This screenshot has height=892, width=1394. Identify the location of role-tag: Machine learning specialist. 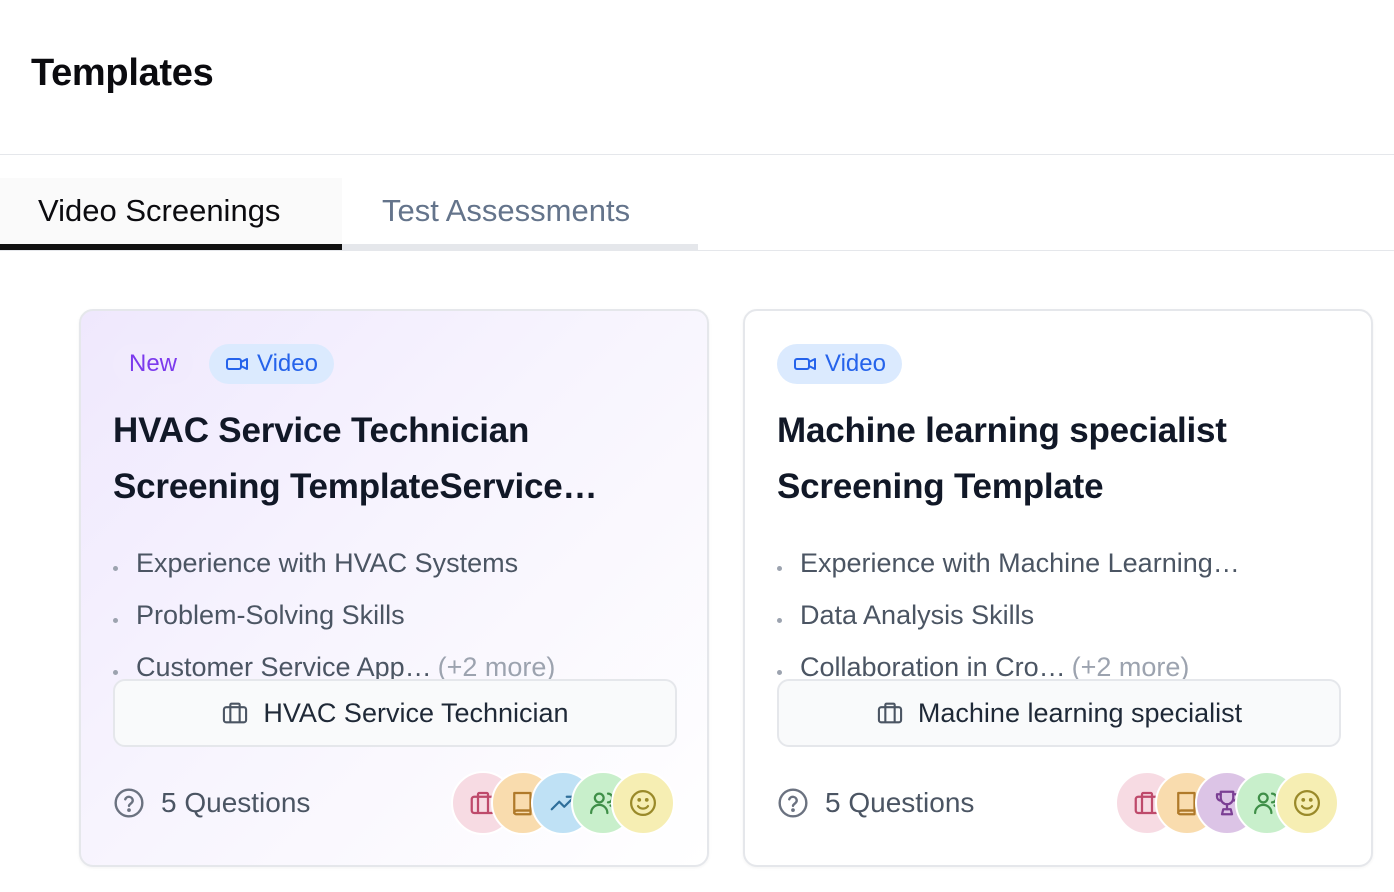
(1059, 713).